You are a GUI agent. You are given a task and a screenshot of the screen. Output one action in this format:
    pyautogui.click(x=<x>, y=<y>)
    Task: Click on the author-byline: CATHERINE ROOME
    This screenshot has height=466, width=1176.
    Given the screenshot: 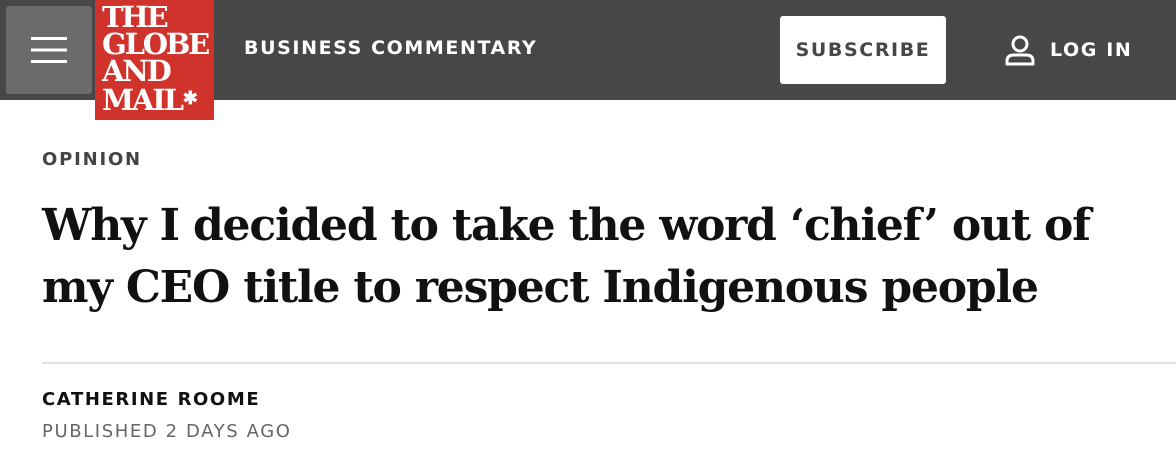 What is the action you would take?
    pyautogui.click(x=151, y=399)
    